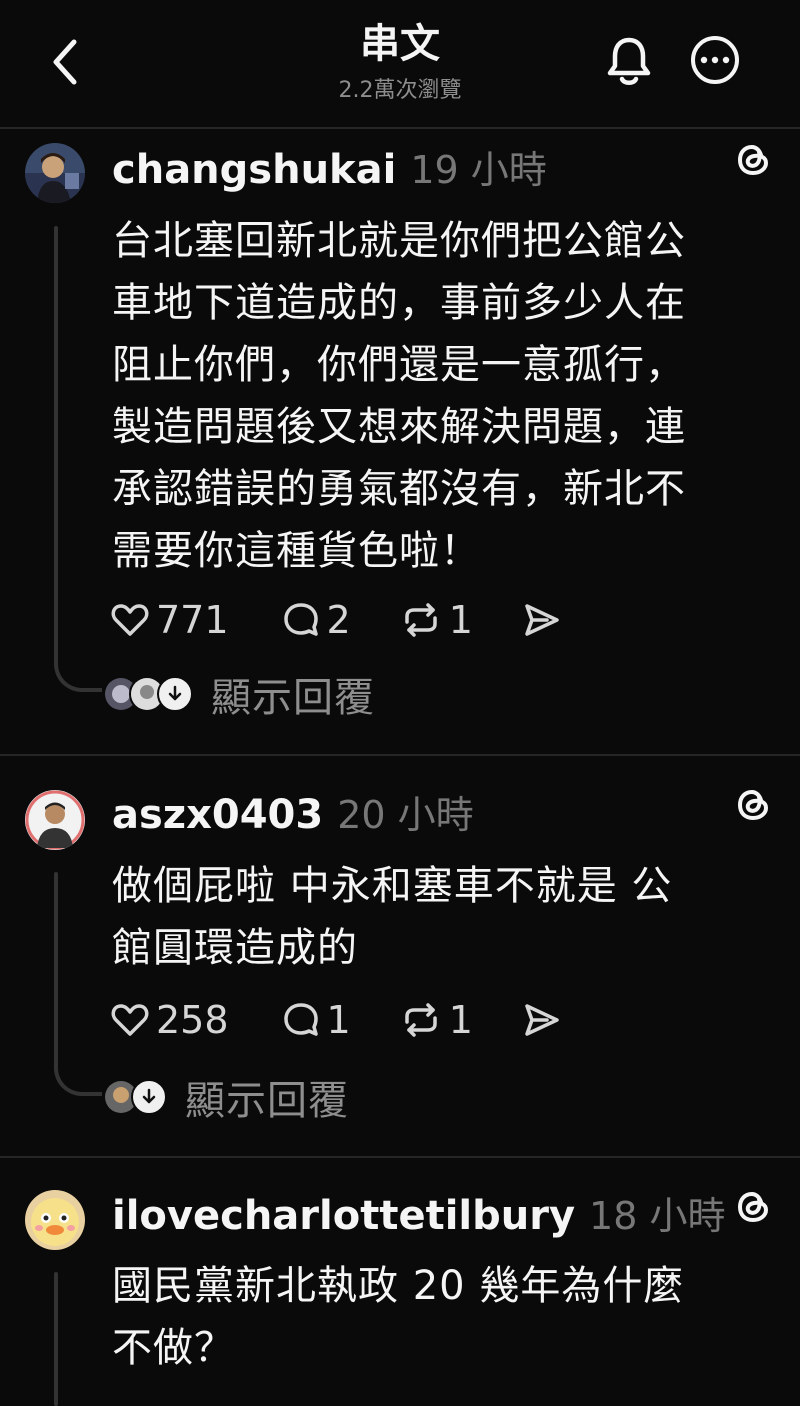 The width and height of the screenshot is (800, 1406). I want to click on username: aszx0403, so click(217, 815).